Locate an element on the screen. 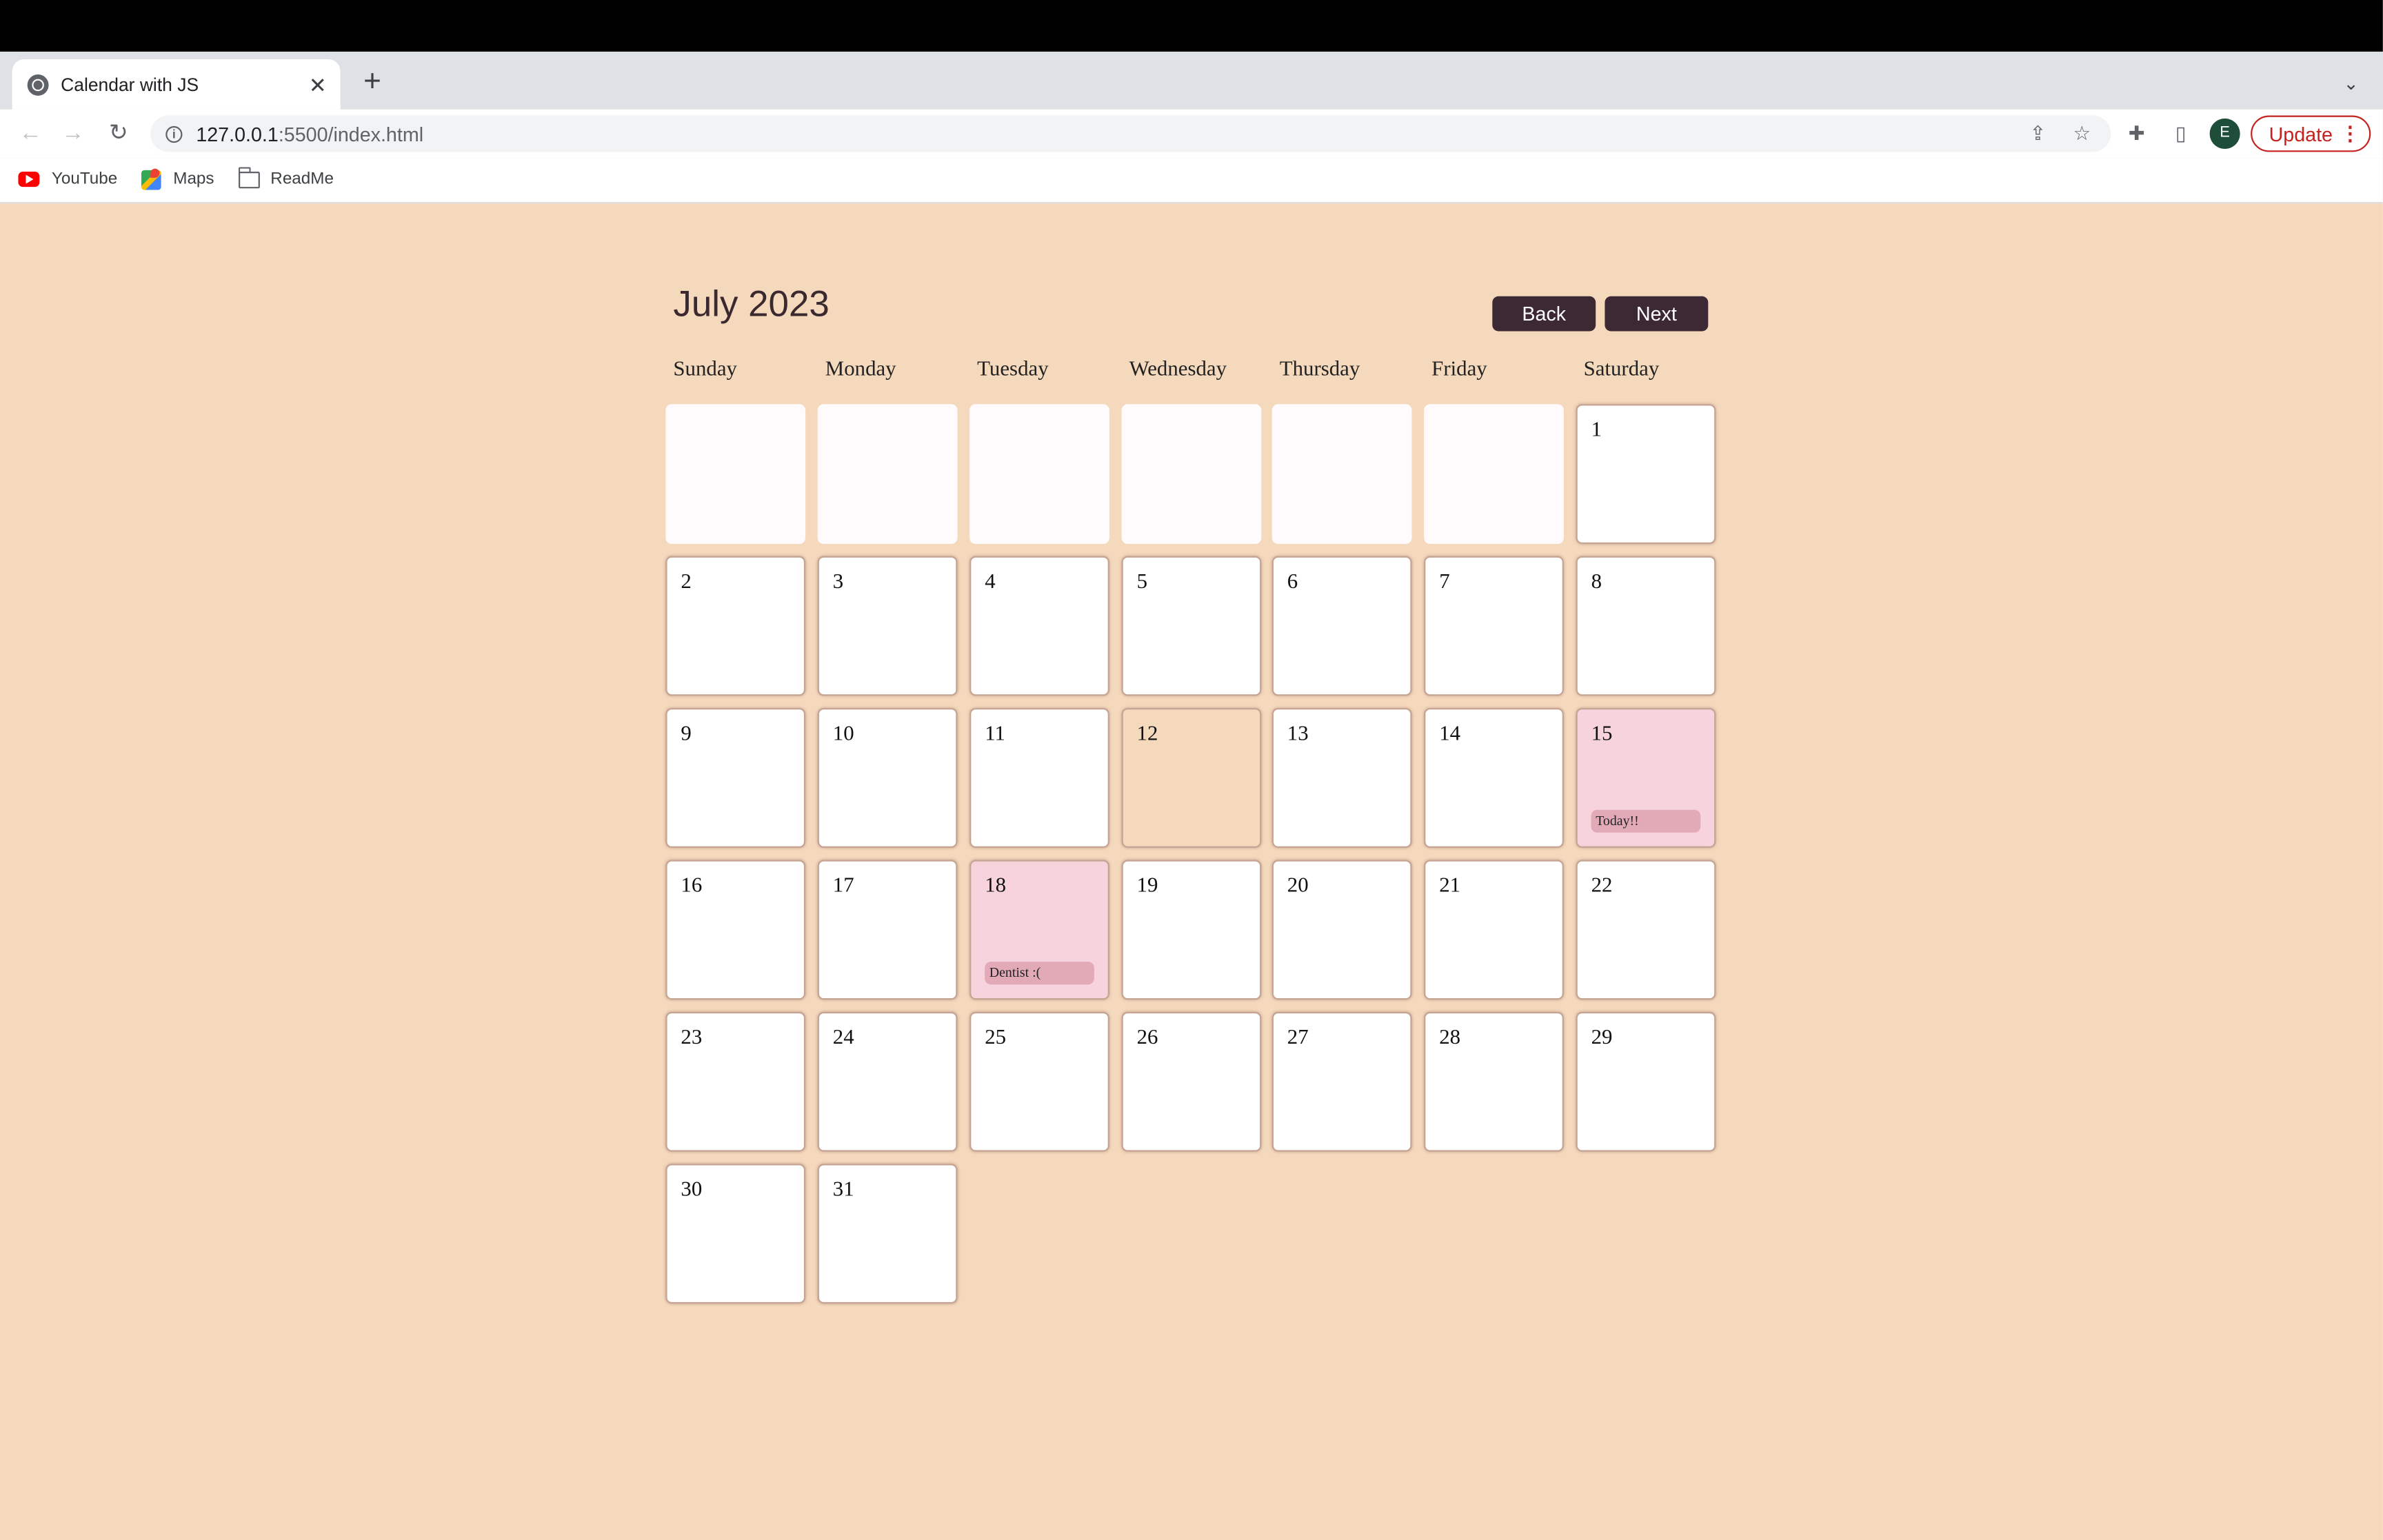 The image size is (2383, 1540). day-cell-27: 27 is located at coordinates (1341, 1082).